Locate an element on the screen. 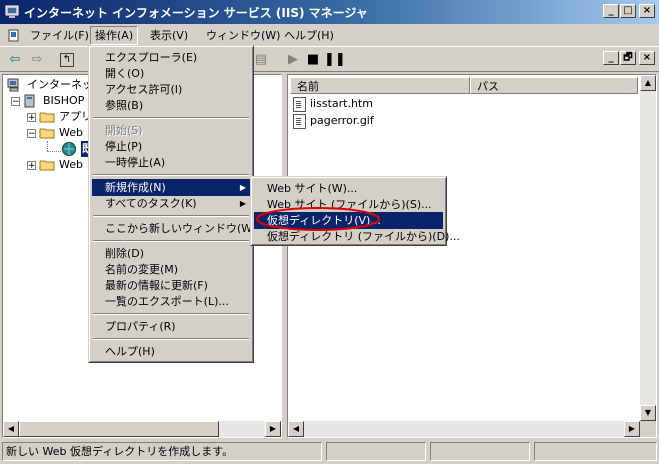  window-title: インターネット インフォメーション サービス (IIS) マネージャ is located at coordinates (196, 13).